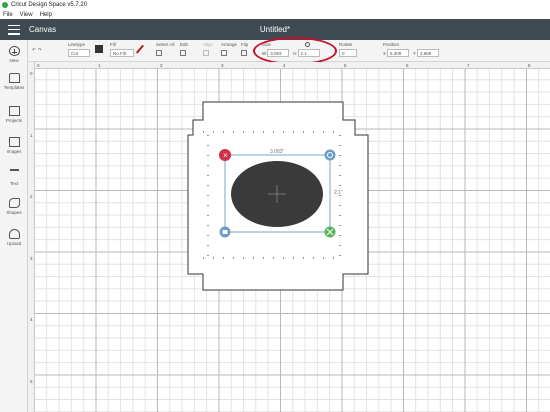 This screenshot has height=412, width=550. I want to click on delete-handle-glyph: ×, so click(226, 156).